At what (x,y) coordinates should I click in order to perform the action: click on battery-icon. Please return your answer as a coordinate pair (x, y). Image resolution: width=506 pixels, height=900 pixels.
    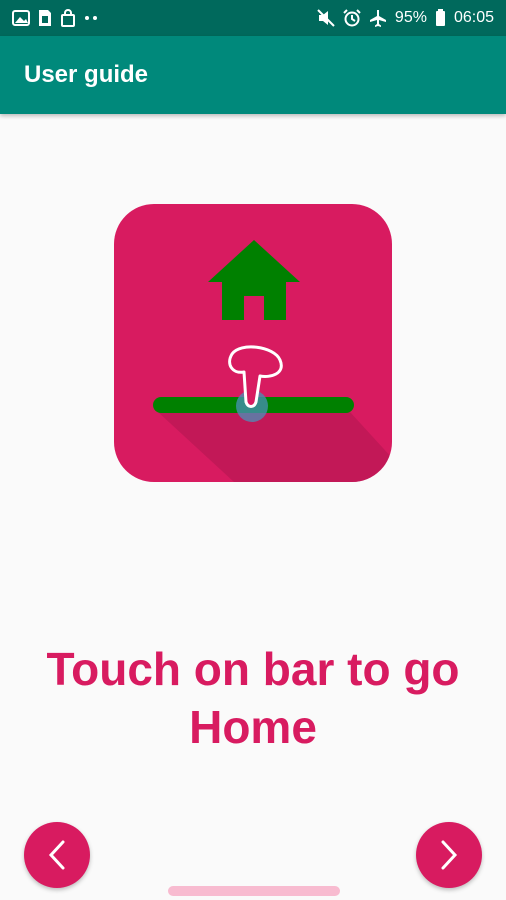
    Looking at the image, I should click on (440, 18).